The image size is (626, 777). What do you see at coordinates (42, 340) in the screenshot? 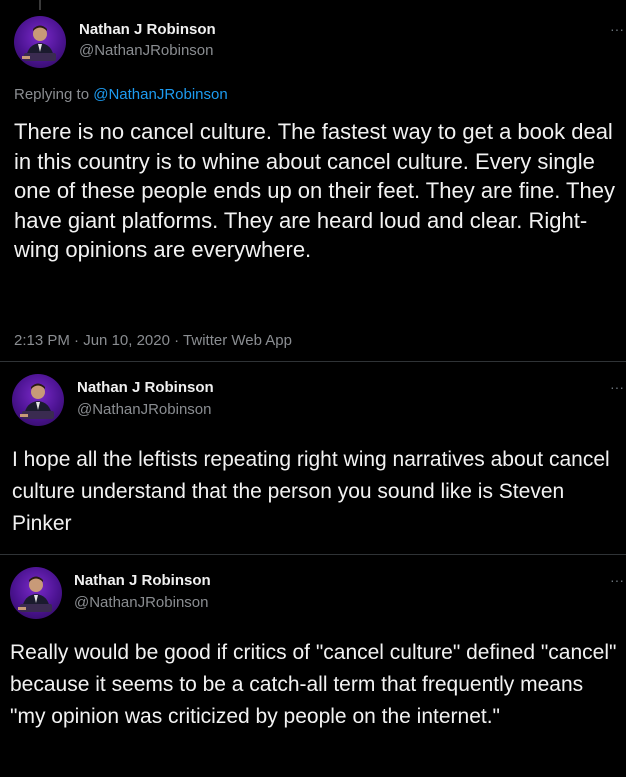
I see `tweet-time: 2:13 PM` at bounding box center [42, 340].